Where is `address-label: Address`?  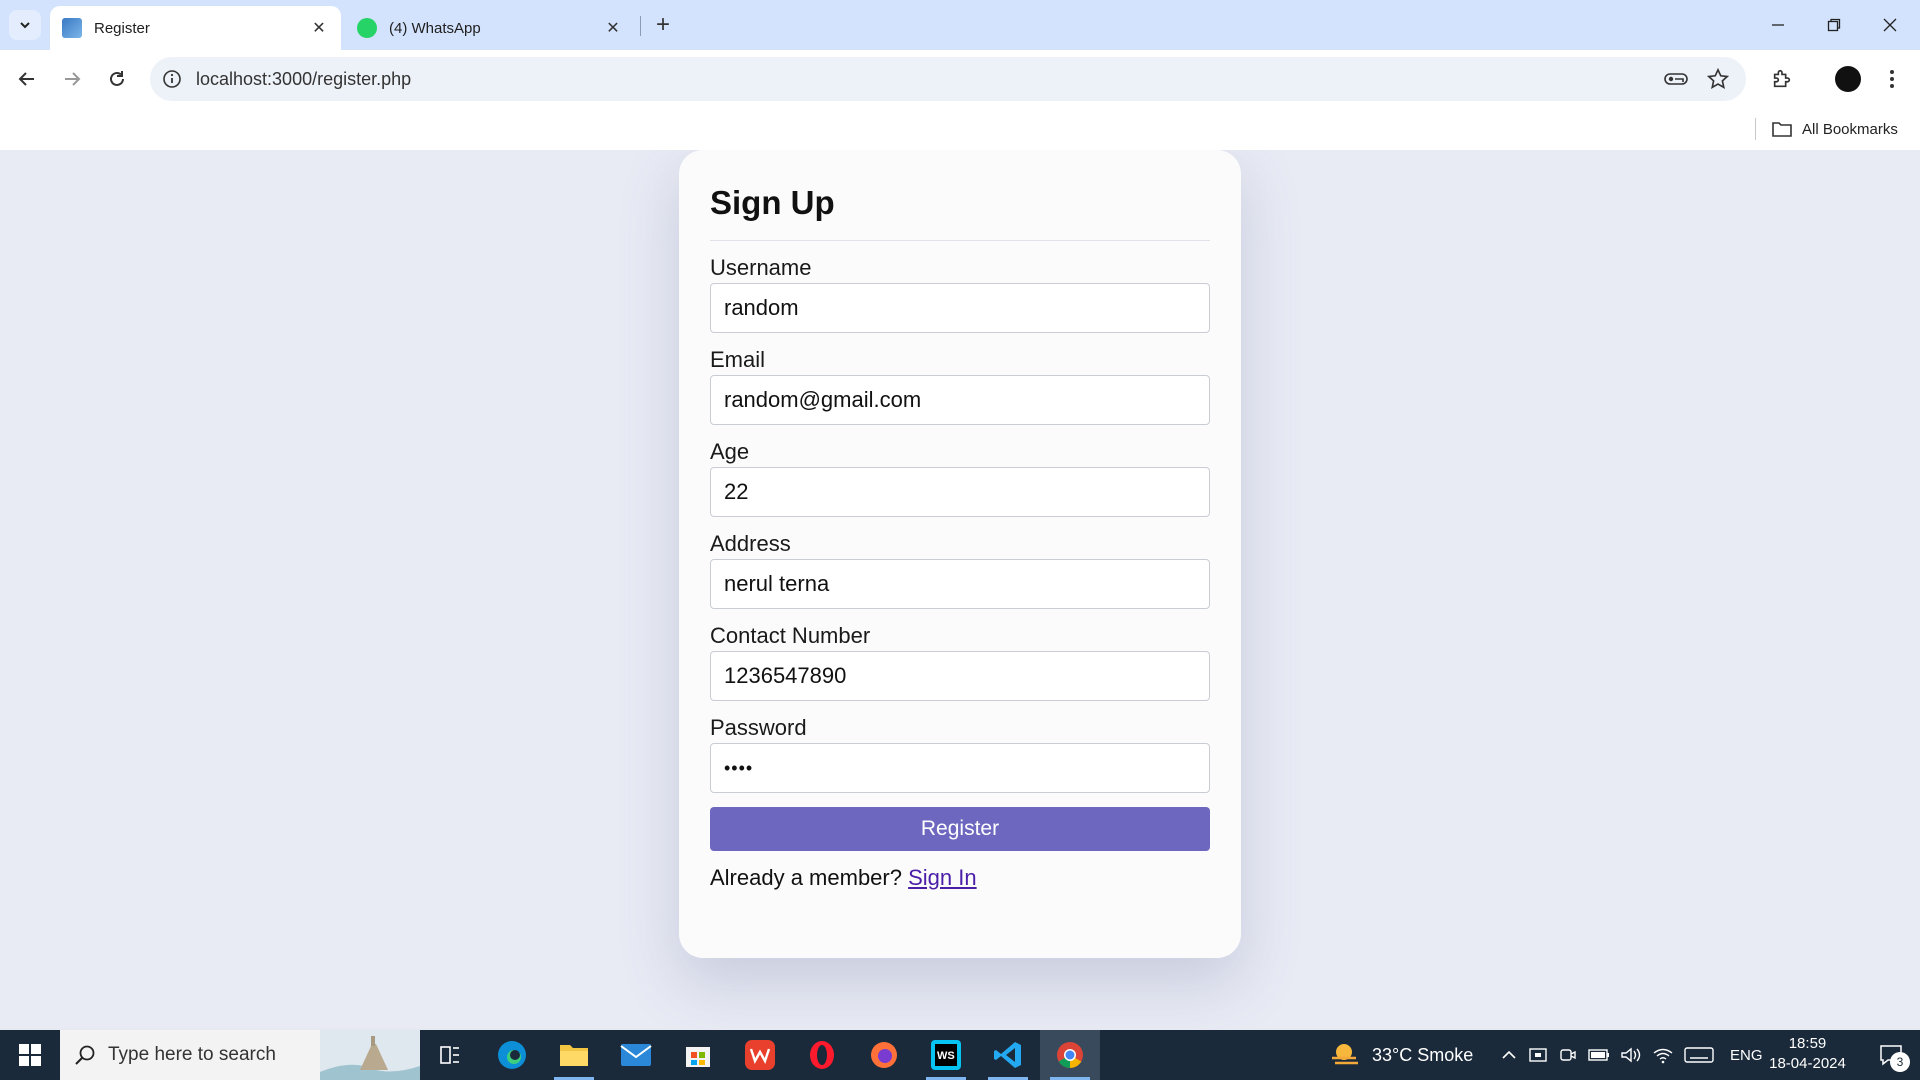 address-label: Address is located at coordinates (750, 543).